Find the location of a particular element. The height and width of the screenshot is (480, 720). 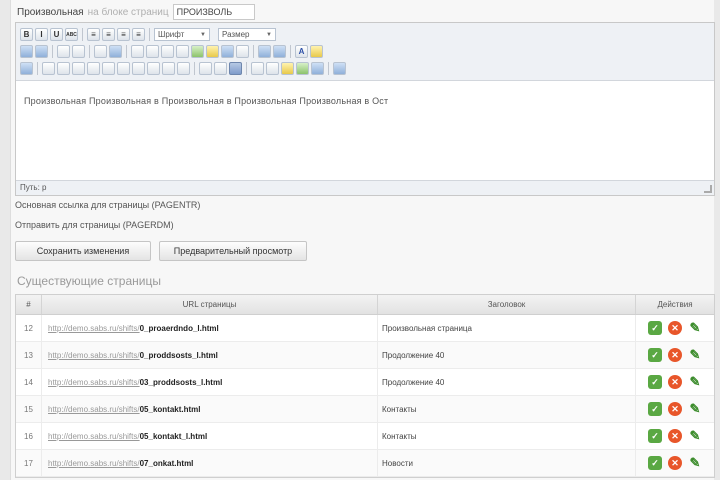

italic-button: I is located at coordinates (41, 34).